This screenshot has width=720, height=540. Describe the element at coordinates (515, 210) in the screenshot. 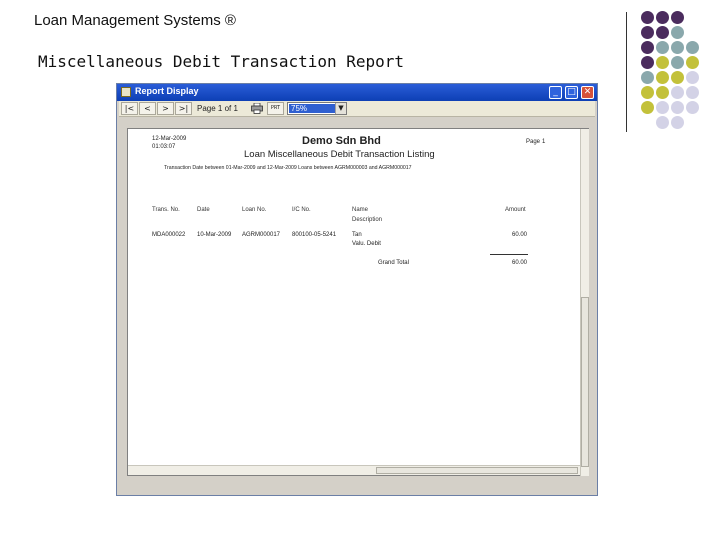

I see `column-header-amount: Amount` at that location.